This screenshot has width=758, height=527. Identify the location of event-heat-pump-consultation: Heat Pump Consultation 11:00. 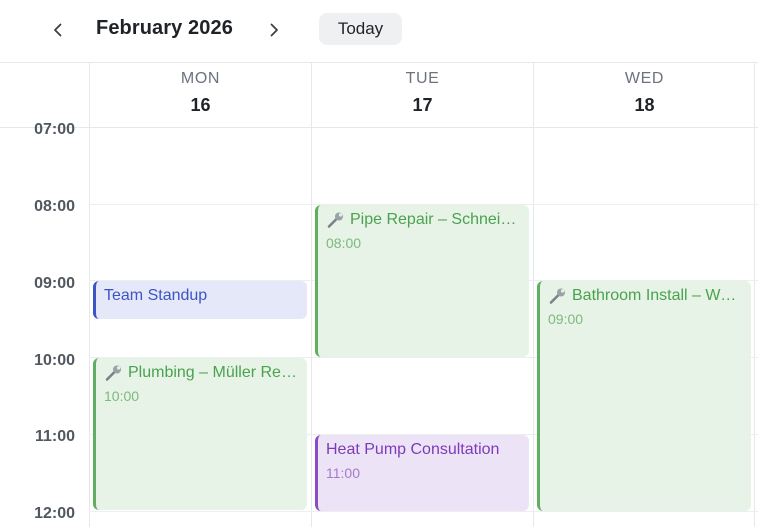
(422, 473).